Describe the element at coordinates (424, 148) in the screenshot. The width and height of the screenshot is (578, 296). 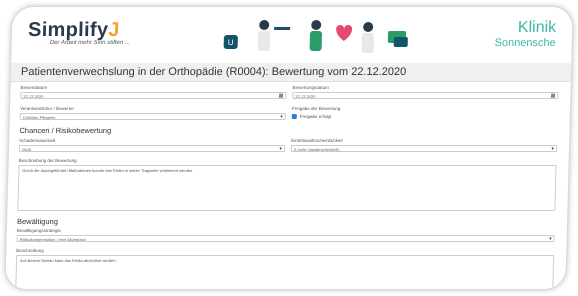
I see `probability-select: 0 (sehr unwahrscheinlich) ▾` at that location.